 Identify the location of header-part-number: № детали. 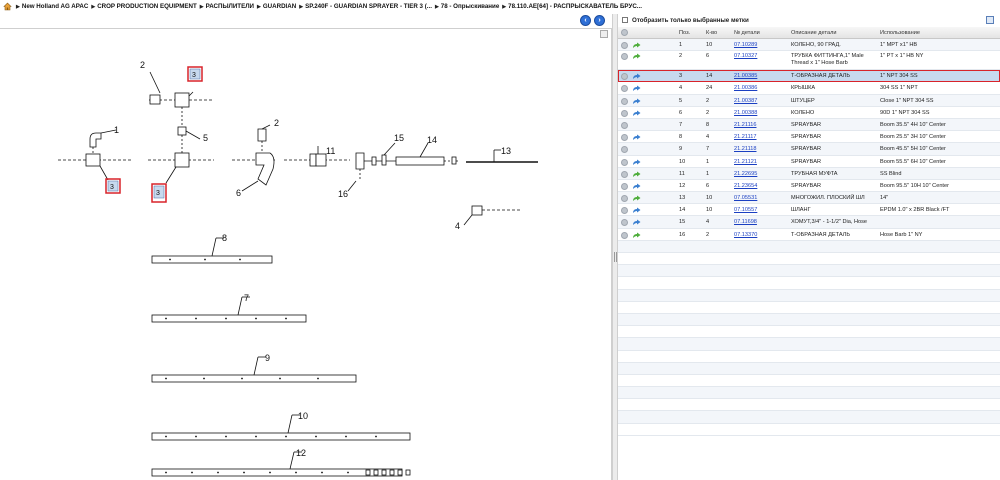
(747, 33).